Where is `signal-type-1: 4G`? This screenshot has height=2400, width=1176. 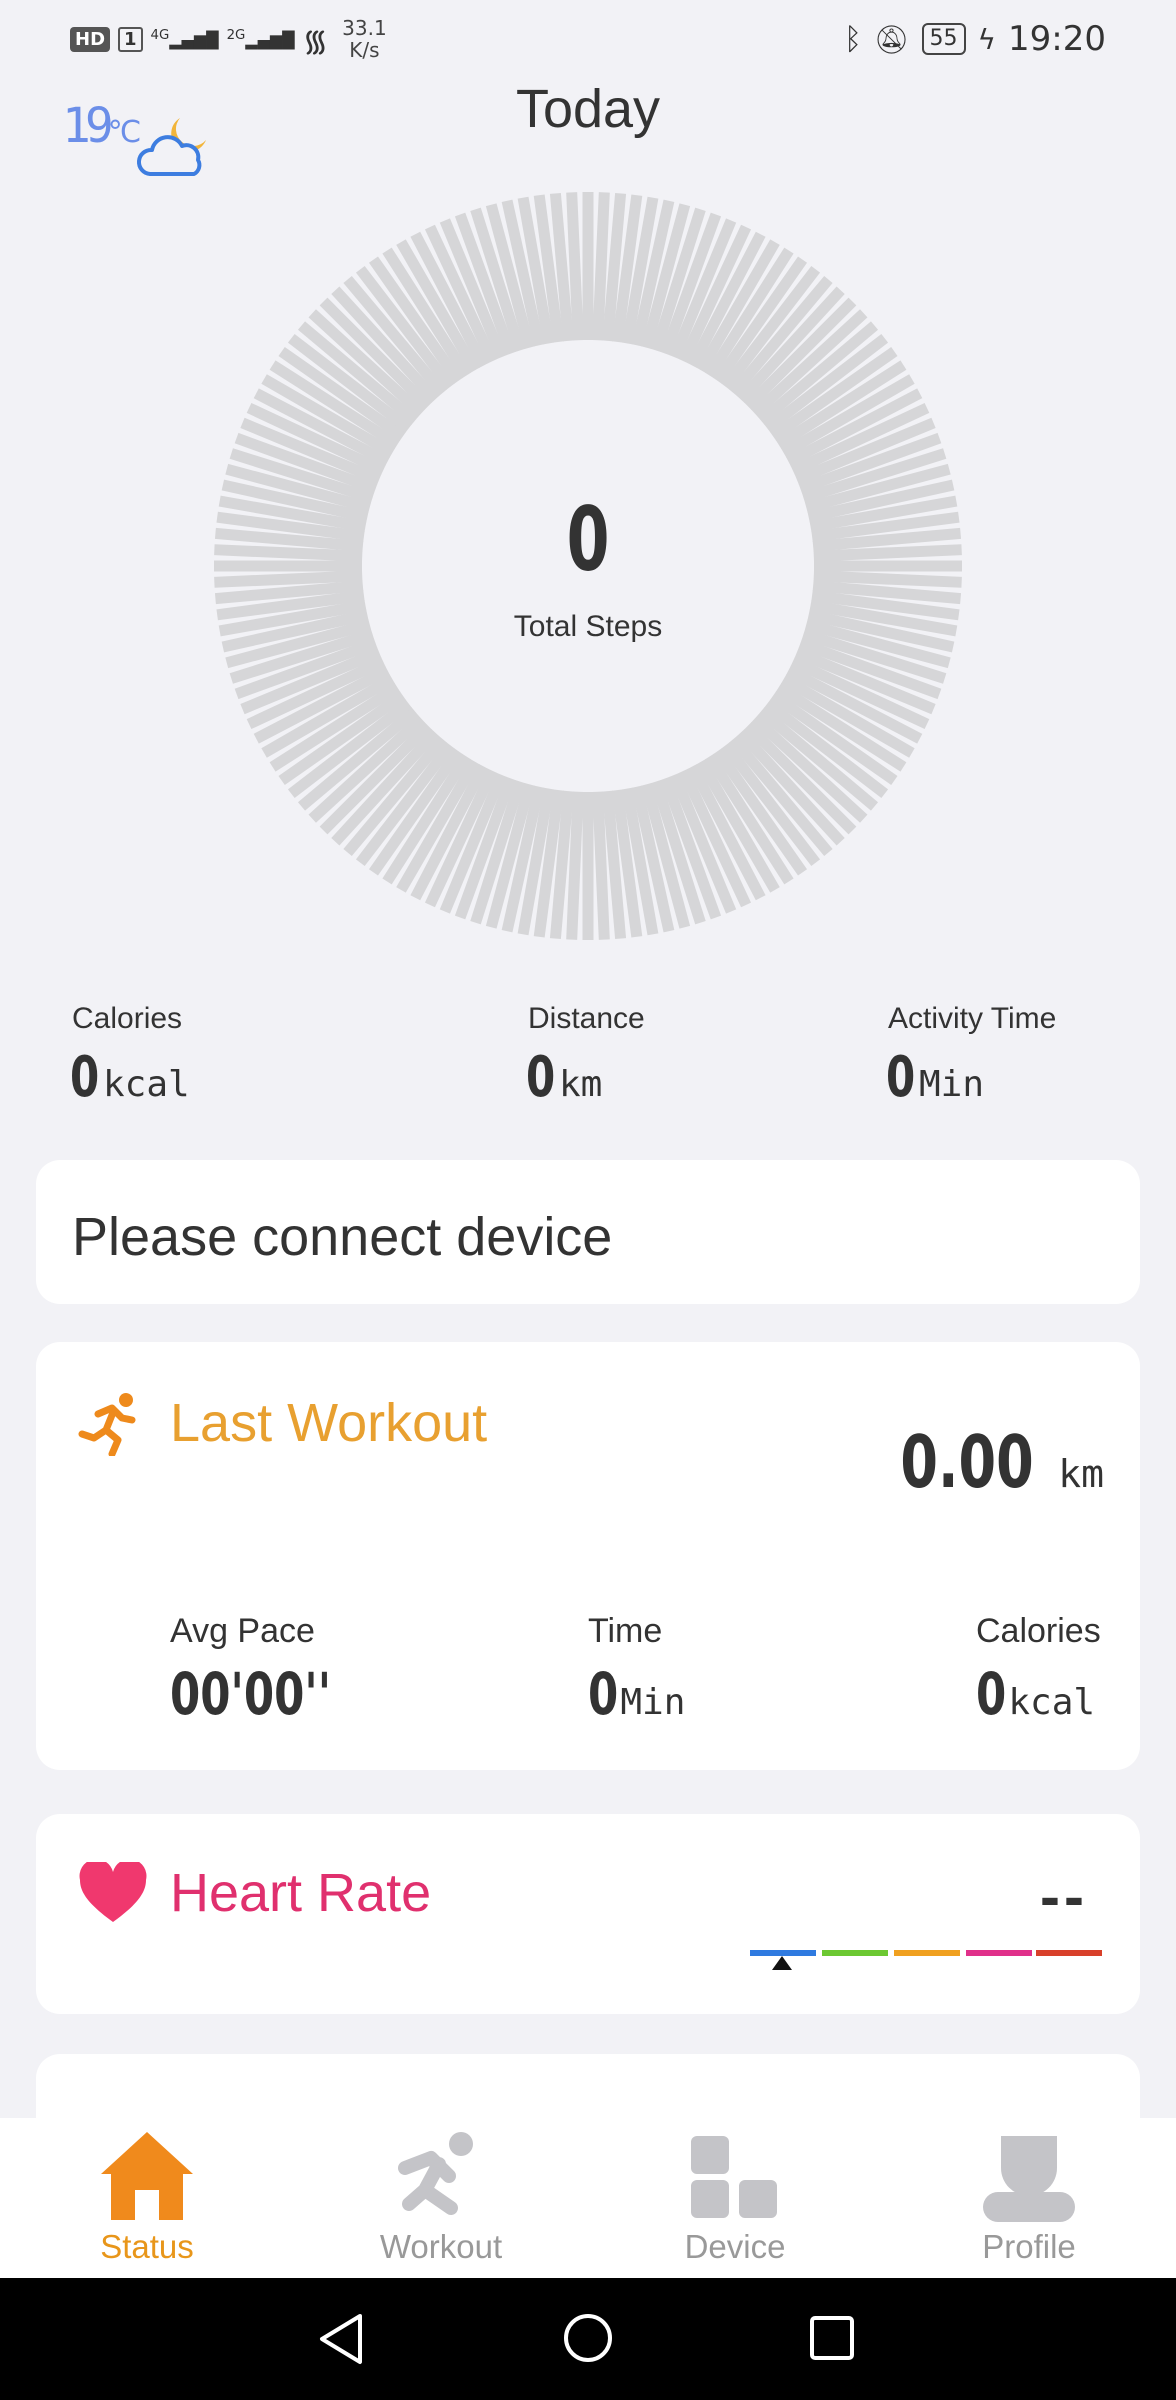 signal-type-1: 4G is located at coordinates (160, 36).